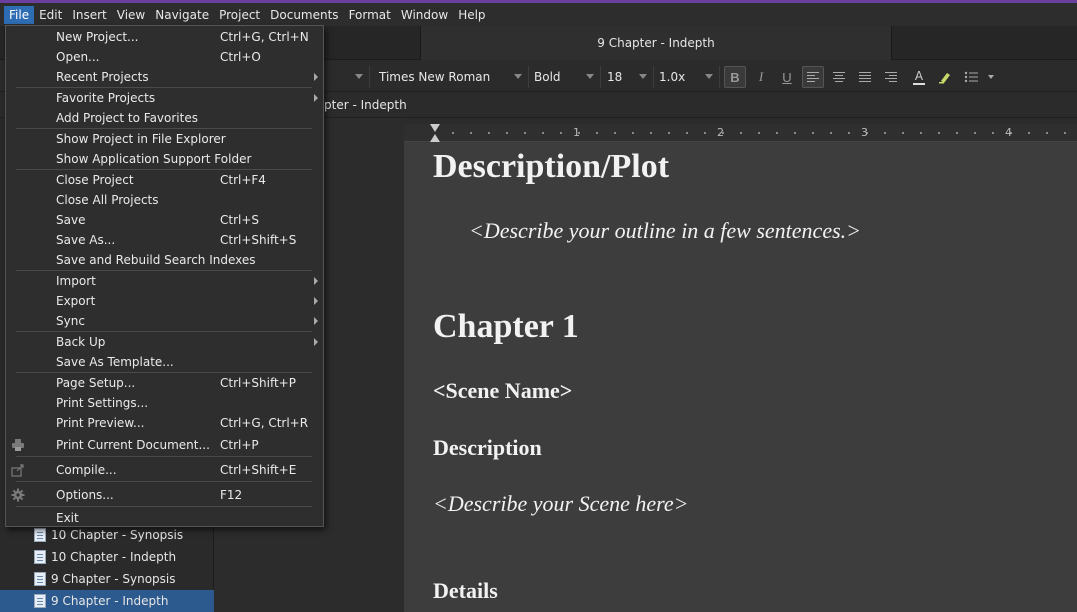 This screenshot has width=1077, height=612. I want to click on menu-documents: Documents, so click(304, 15).